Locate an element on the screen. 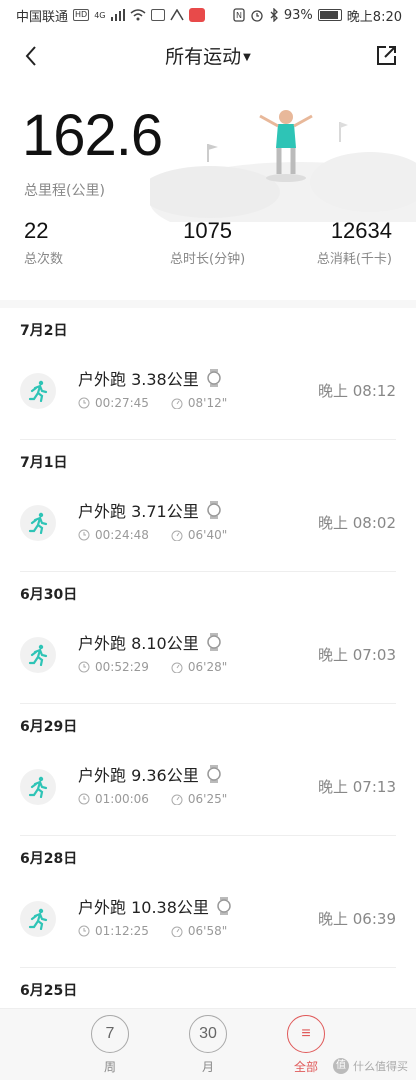 Image resolution: width=416 pixels, height=1080 pixels. wifi-icon is located at coordinates (137, 15).